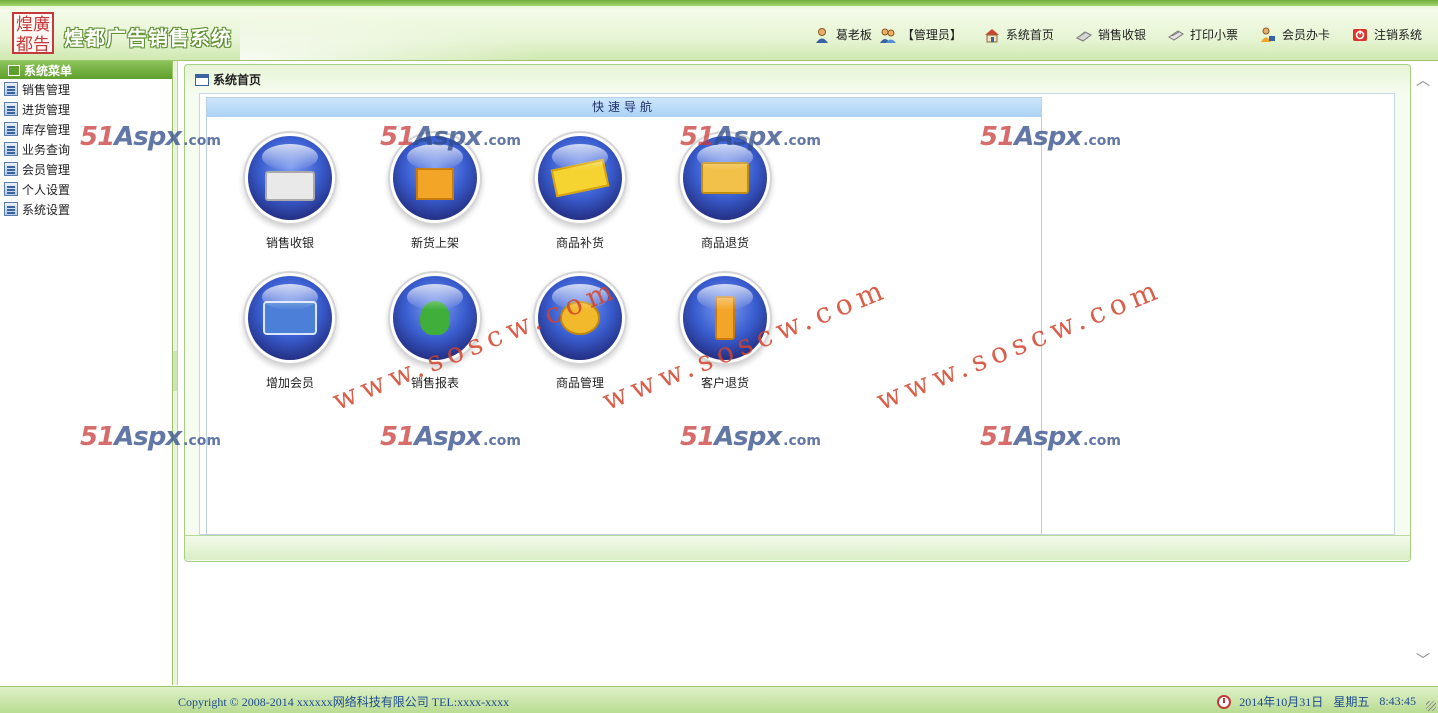 Image resolution: width=1438 pixels, height=713 pixels. What do you see at coordinates (46, 169) in the screenshot?
I see `sidebar-item-label: 会员管理` at bounding box center [46, 169].